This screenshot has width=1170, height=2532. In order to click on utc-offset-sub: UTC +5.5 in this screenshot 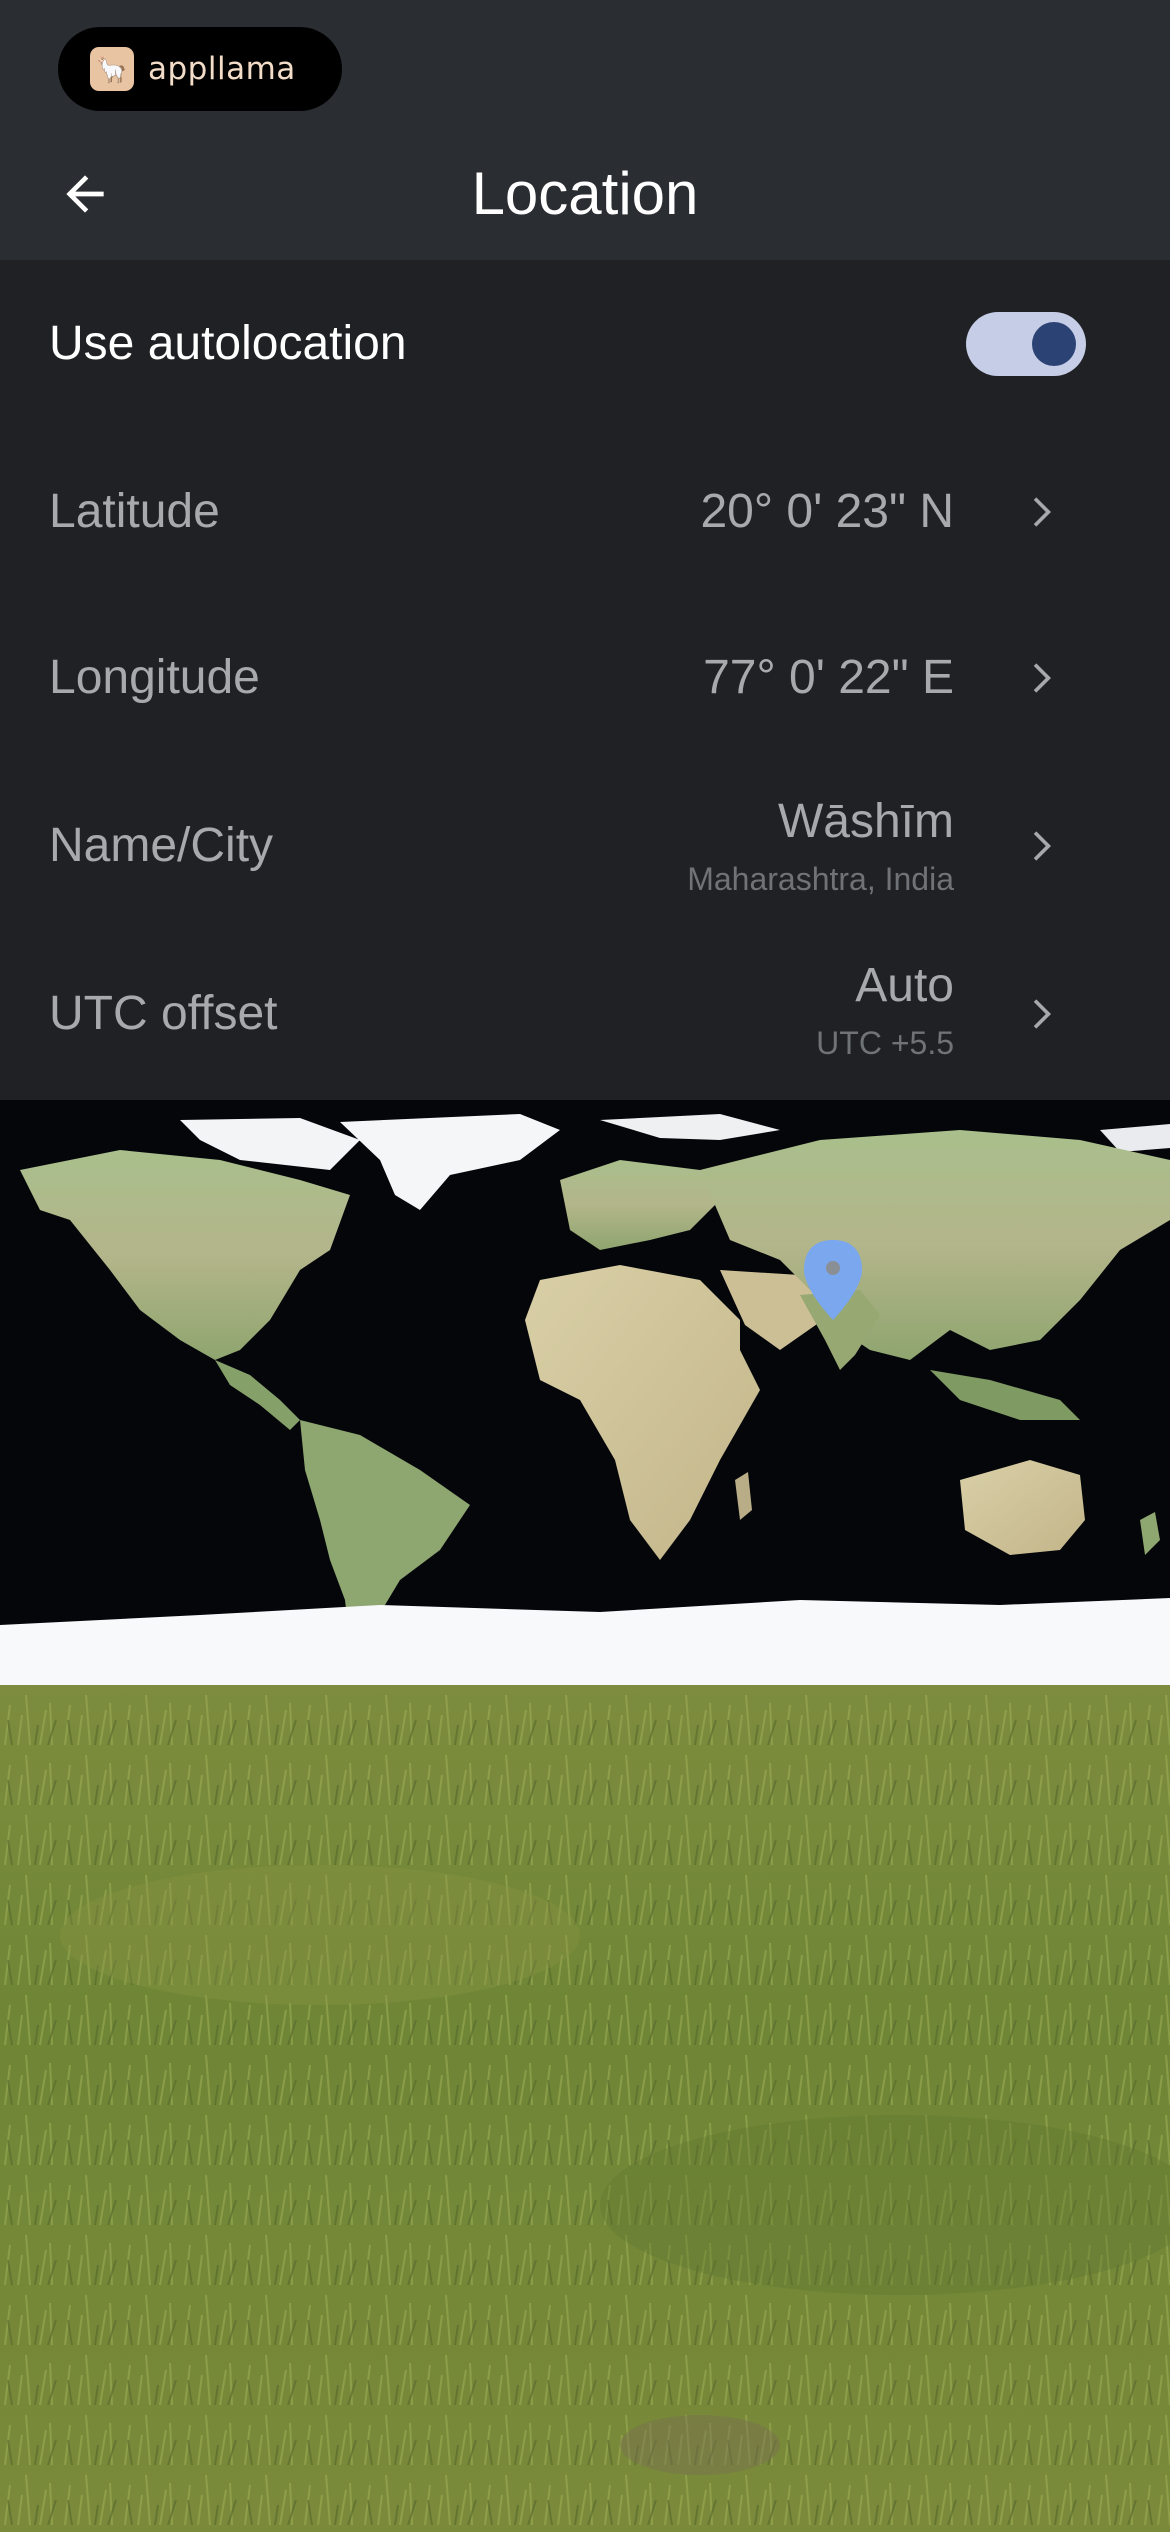, I will do `click(885, 1043)`.